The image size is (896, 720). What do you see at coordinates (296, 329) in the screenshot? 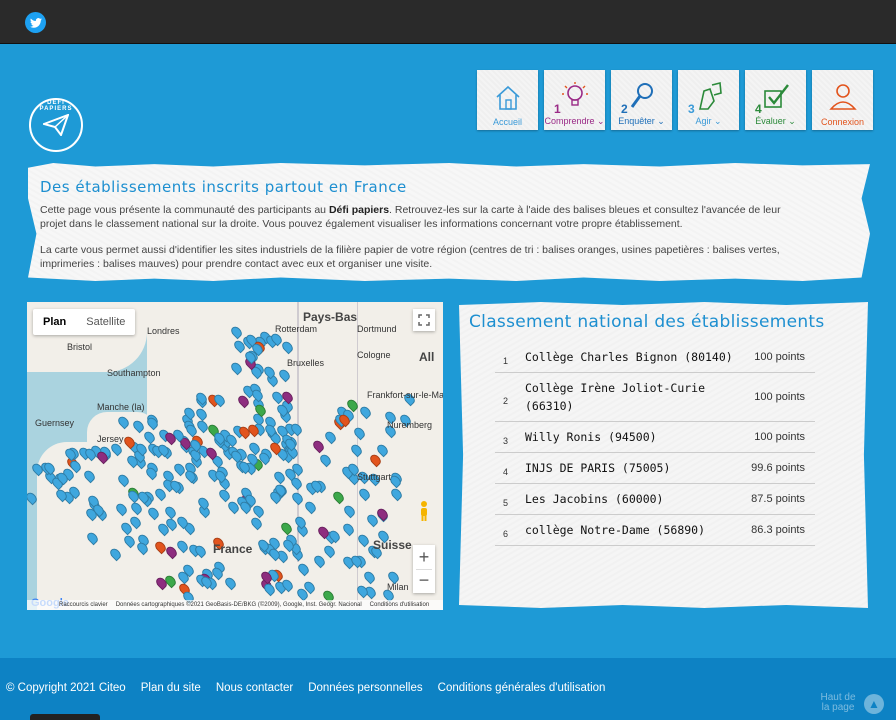
I see `map-place-label: Rotterdam` at bounding box center [296, 329].